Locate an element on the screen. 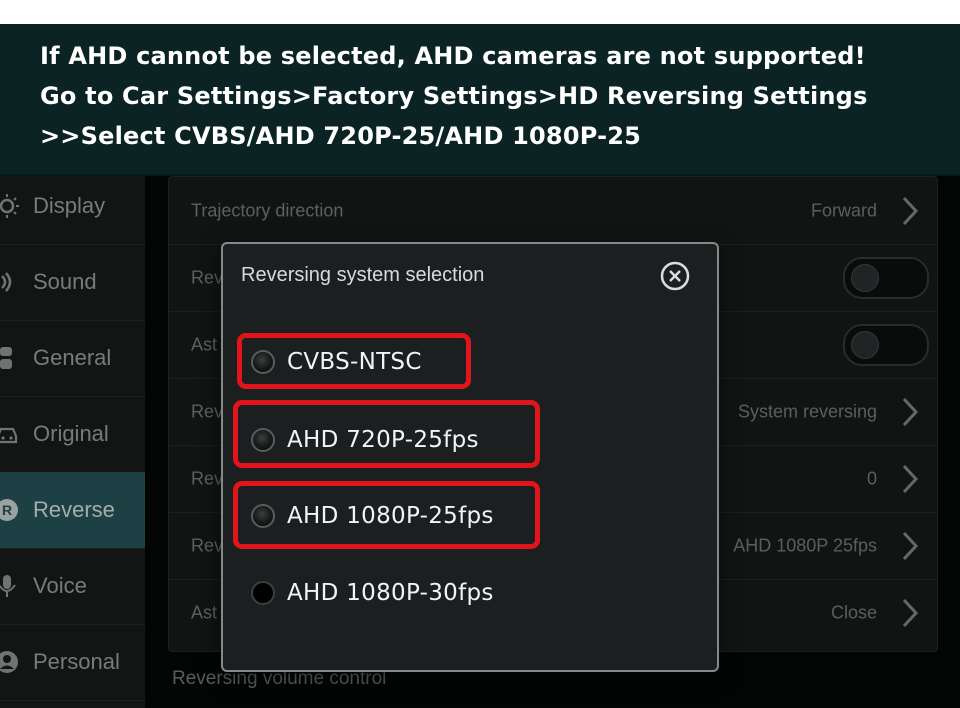 This screenshot has height=708, width=960. option-ahd-1080p-30fps: AHD 1080P-30fps is located at coordinates (373, 593).